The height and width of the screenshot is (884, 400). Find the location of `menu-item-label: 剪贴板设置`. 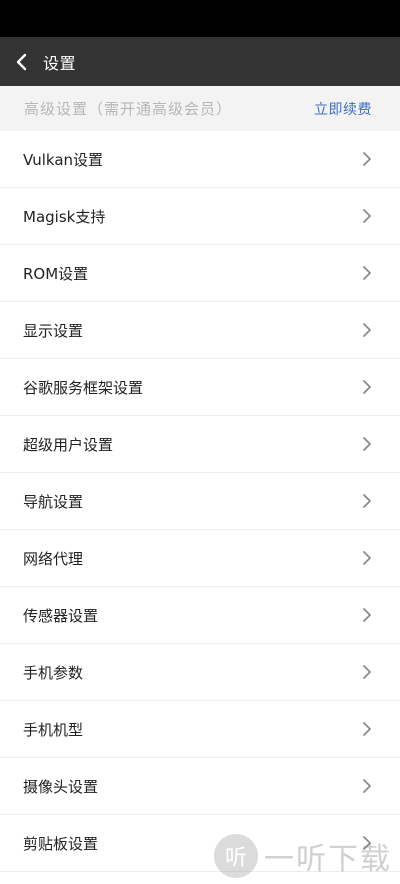

menu-item-label: 剪贴板设置 is located at coordinates (61, 843).